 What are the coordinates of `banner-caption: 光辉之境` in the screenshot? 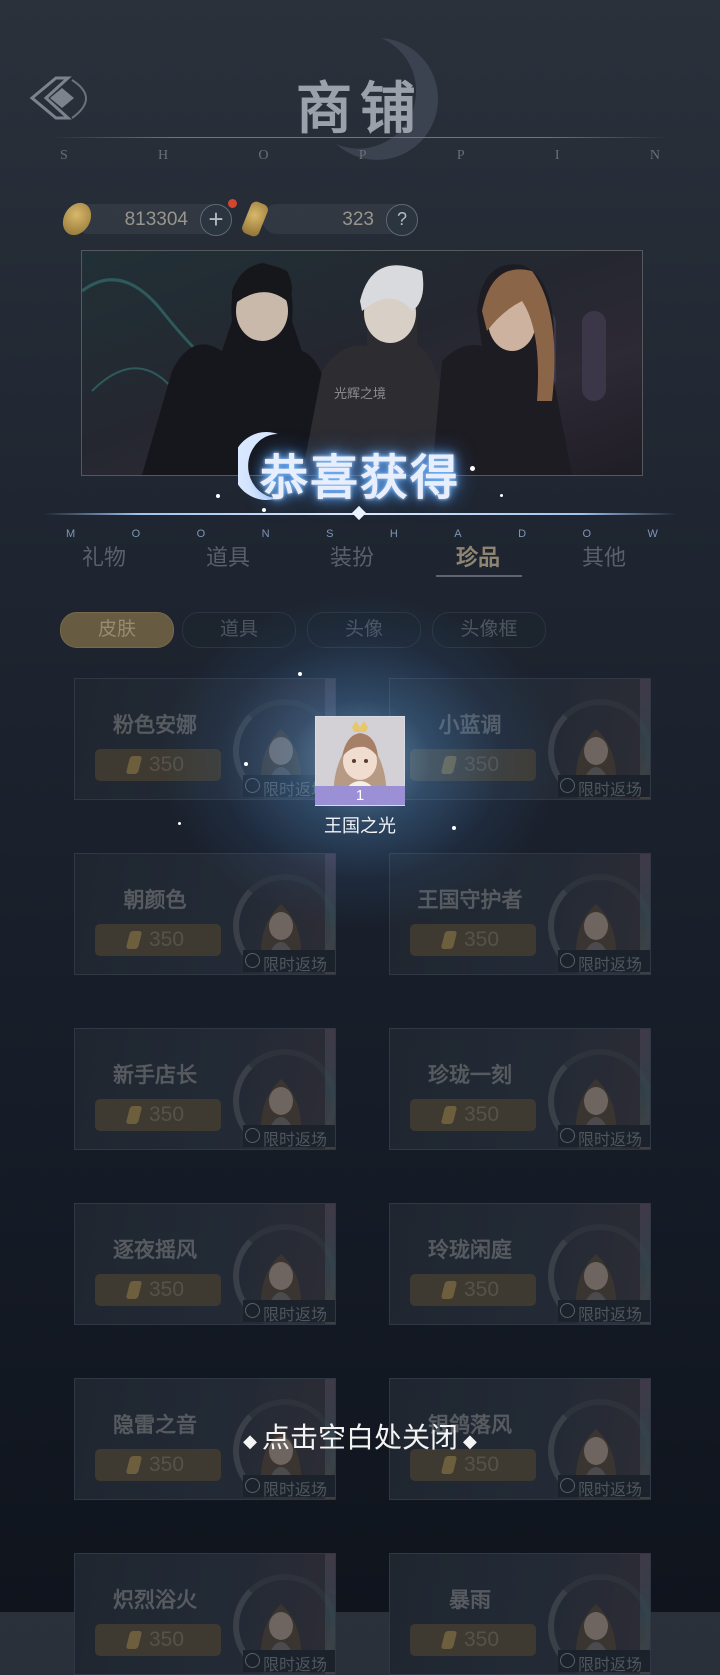 It's located at (360, 393).